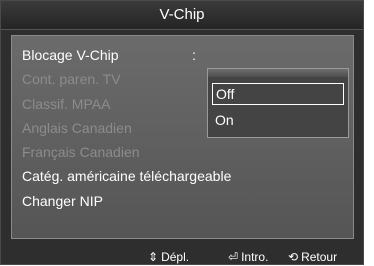  Describe the element at coordinates (175, 257) in the screenshot. I see `move-hint-label: Dépl.` at that location.